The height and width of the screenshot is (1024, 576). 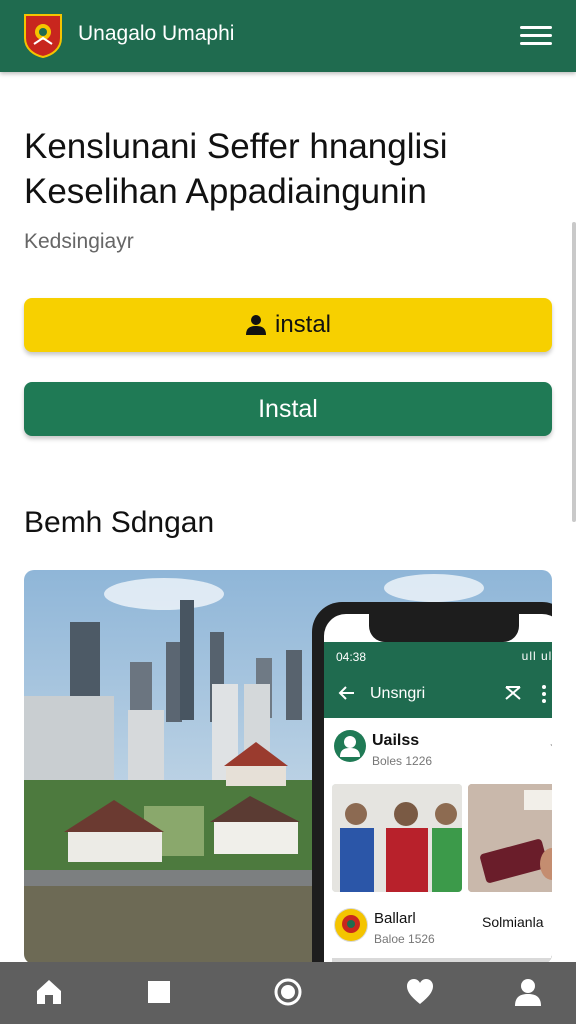 I want to click on group-photo-illustration, so click(x=397, y=838).